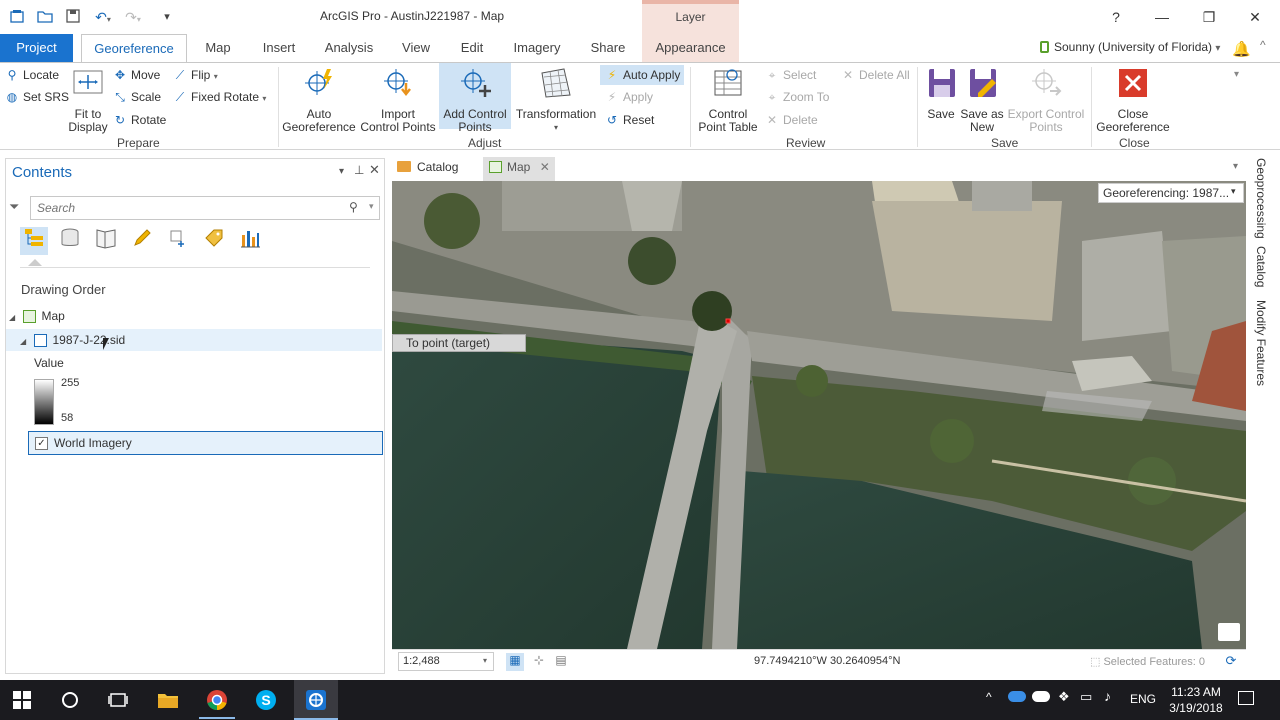  Describe the element at coordinates (103, 17) in the screenshot. I see `undo-icon: ↶▾` at that location.